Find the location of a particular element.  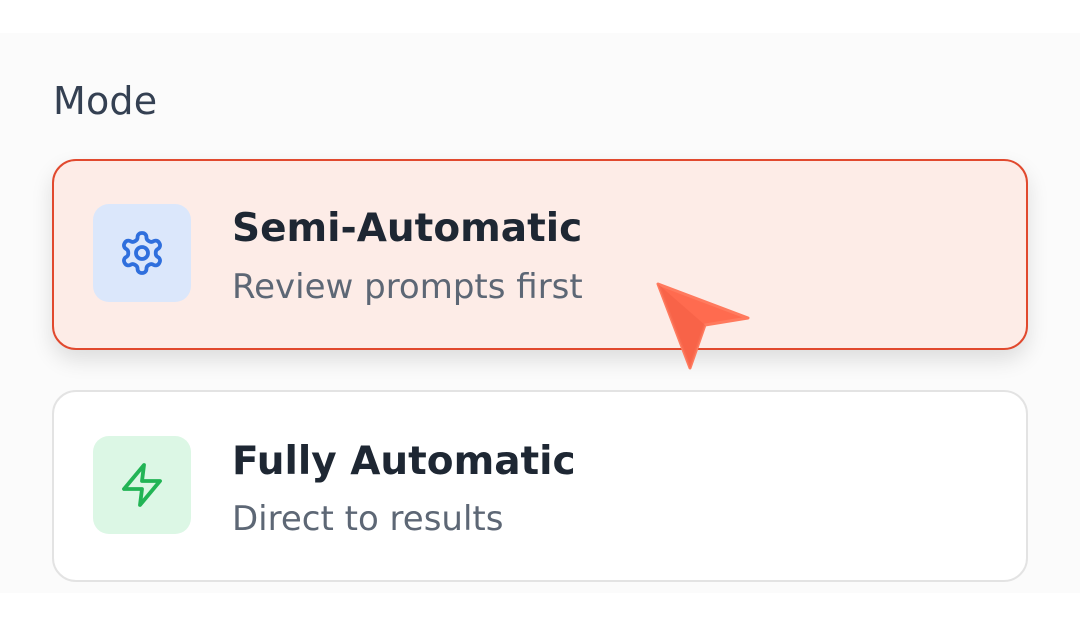

mode-title: Semi-Automatic is located at coordinates (407, 228).